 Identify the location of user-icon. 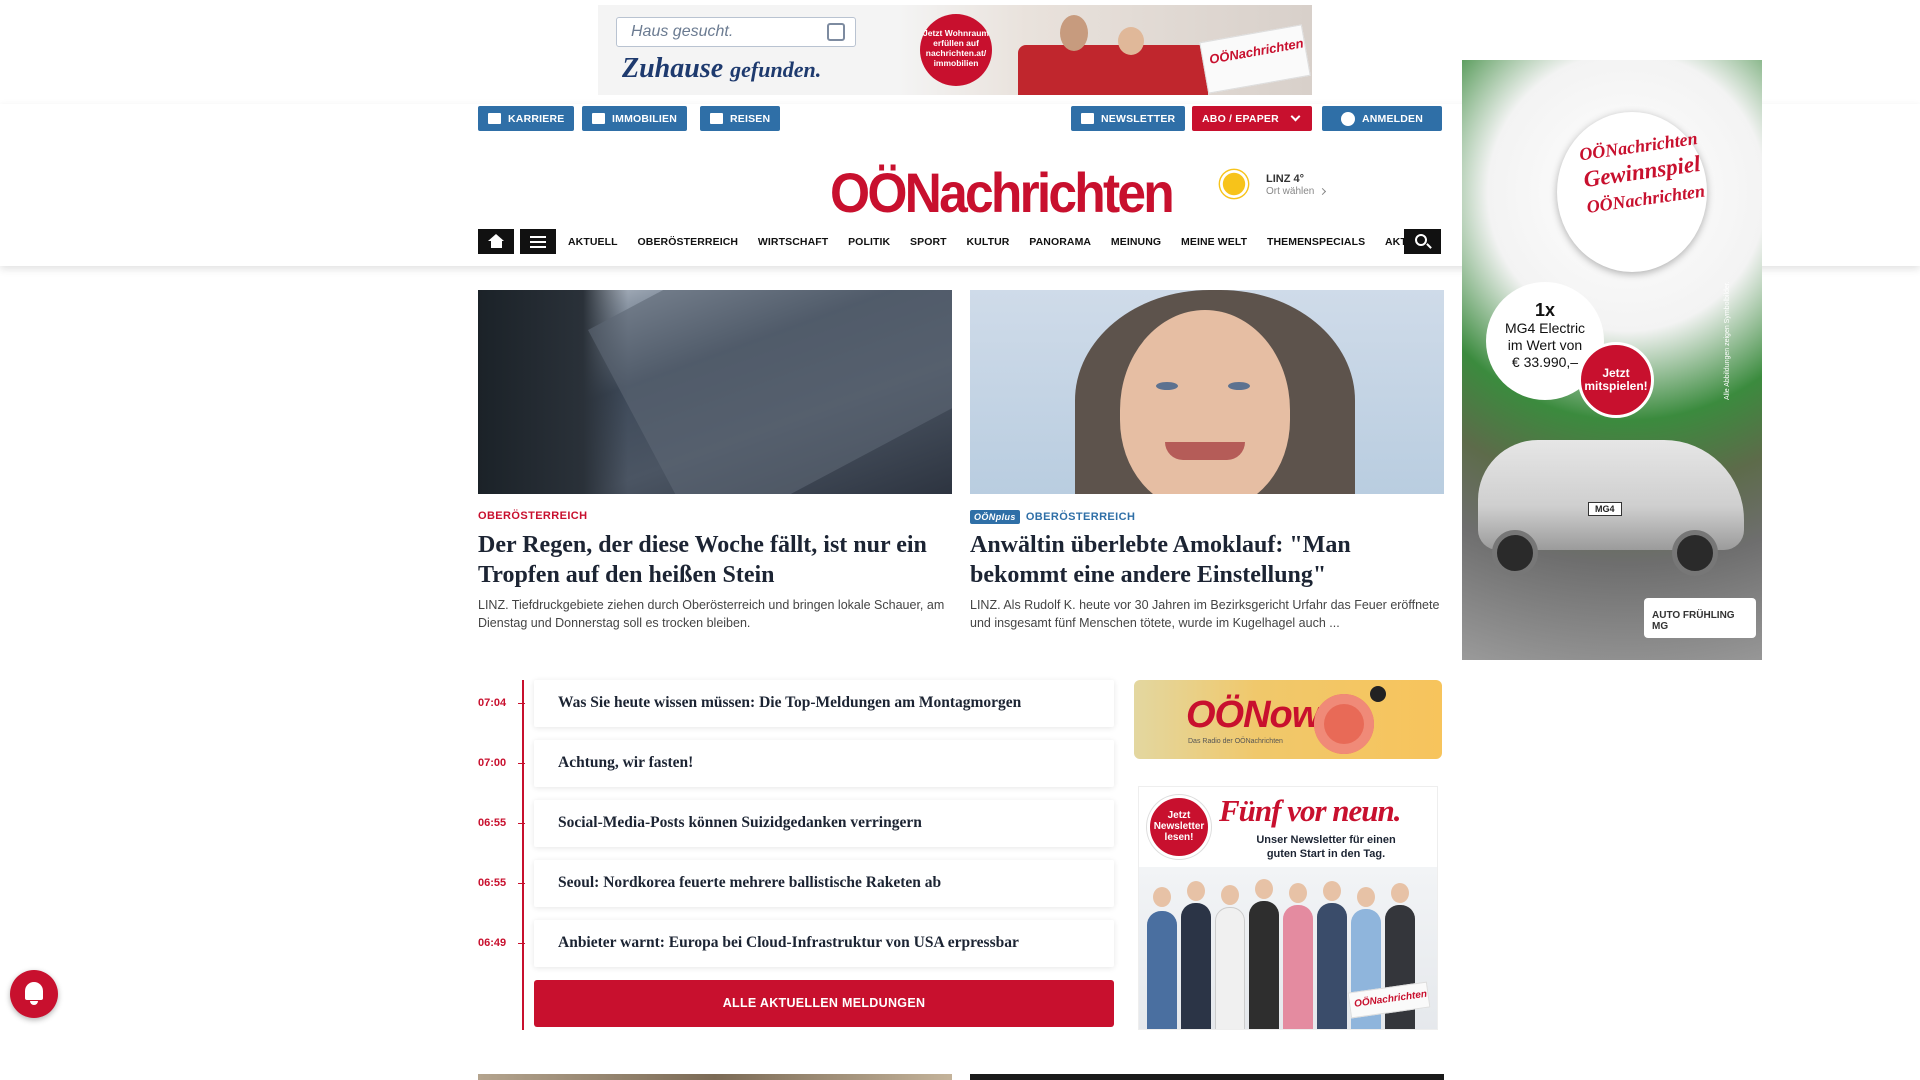
(1347, 118).